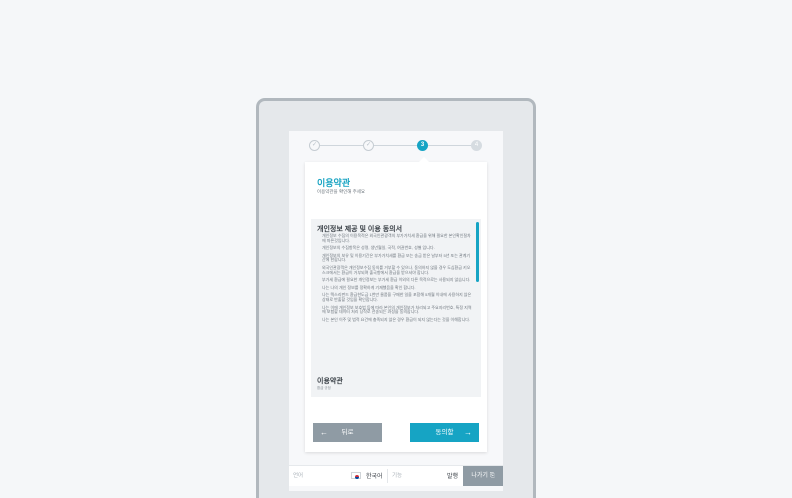  I want to click on bottom-bar: 언어 한국어 기능 발행 나가기 ⎘, so click(396, 475).